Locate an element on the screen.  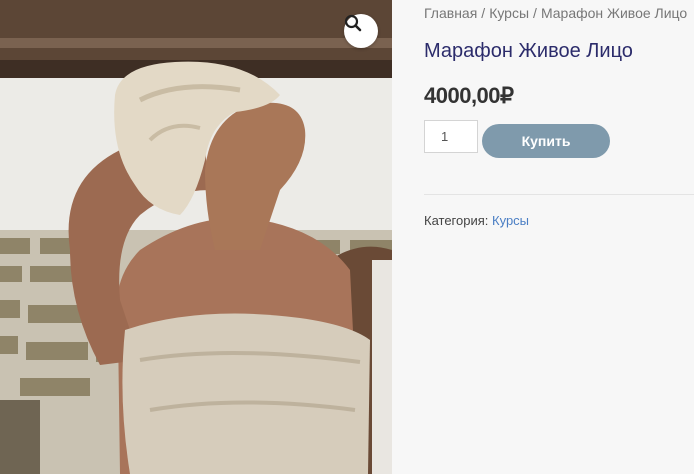
category-label: Категория: is located at coordinates (456, 220).